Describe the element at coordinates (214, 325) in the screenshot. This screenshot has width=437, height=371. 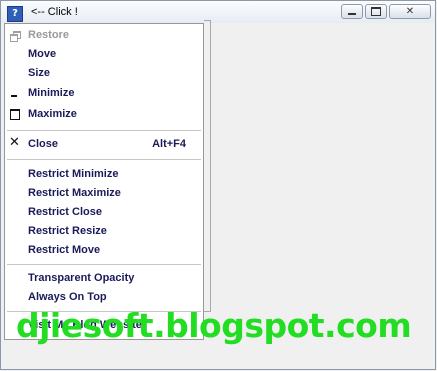
I see `watermark-text: djiesoft.blogspot.com` at that location.